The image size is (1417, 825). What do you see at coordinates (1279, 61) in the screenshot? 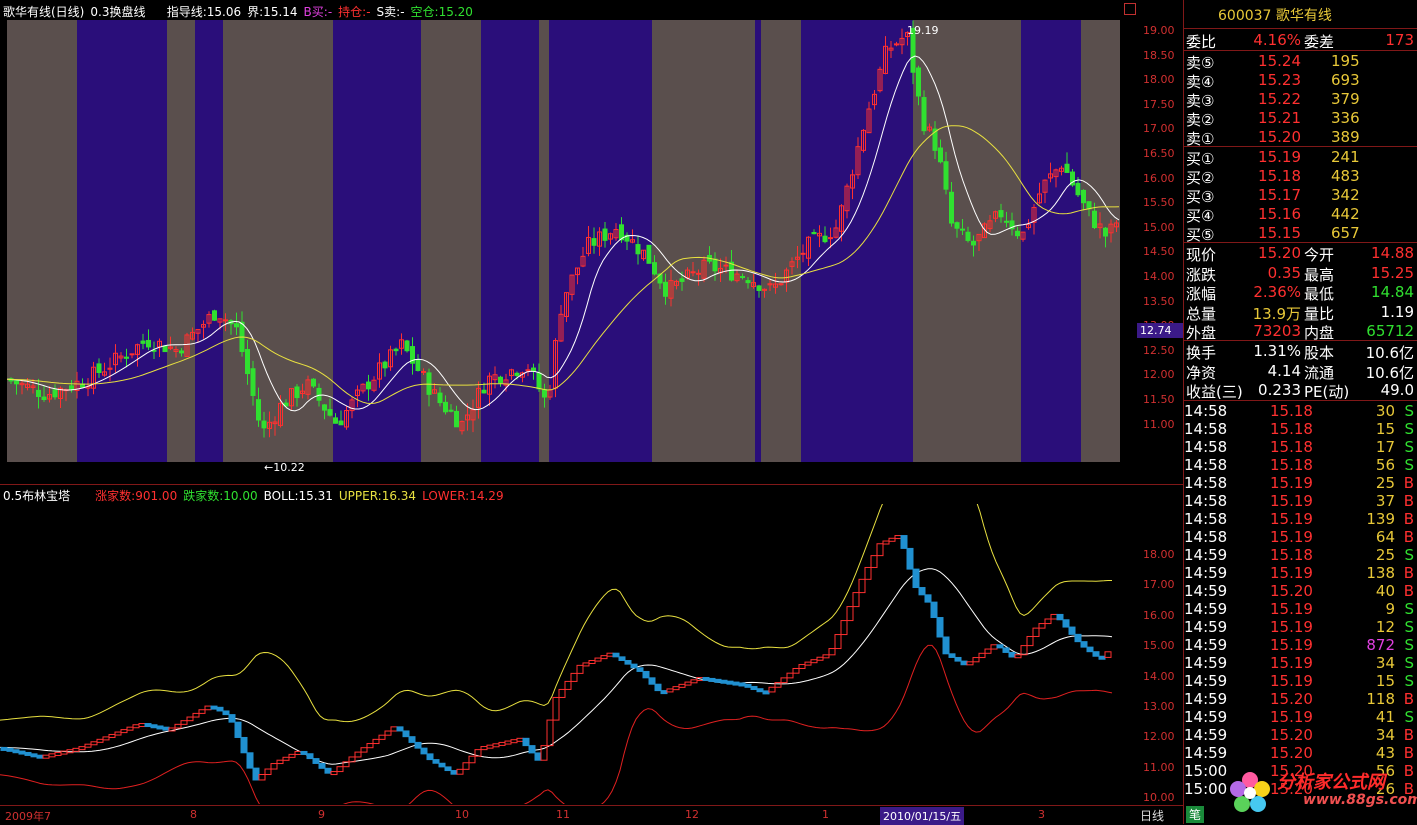
I see `ask-price: 15.24` at bounding box center [1279, 61].